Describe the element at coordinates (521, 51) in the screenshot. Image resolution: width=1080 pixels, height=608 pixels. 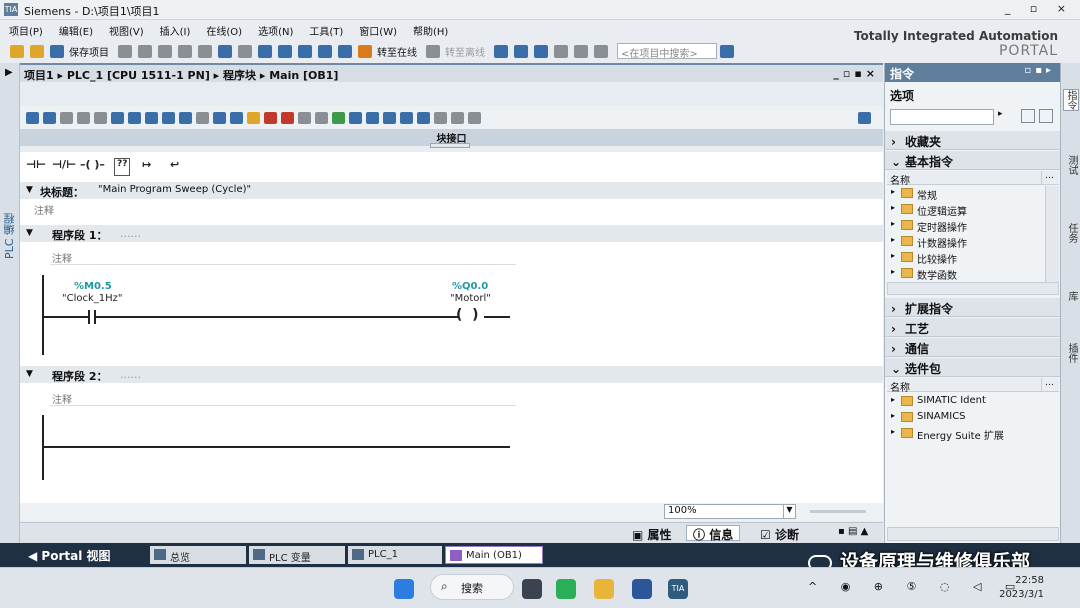
I see `start-cpu-icon` at that location.